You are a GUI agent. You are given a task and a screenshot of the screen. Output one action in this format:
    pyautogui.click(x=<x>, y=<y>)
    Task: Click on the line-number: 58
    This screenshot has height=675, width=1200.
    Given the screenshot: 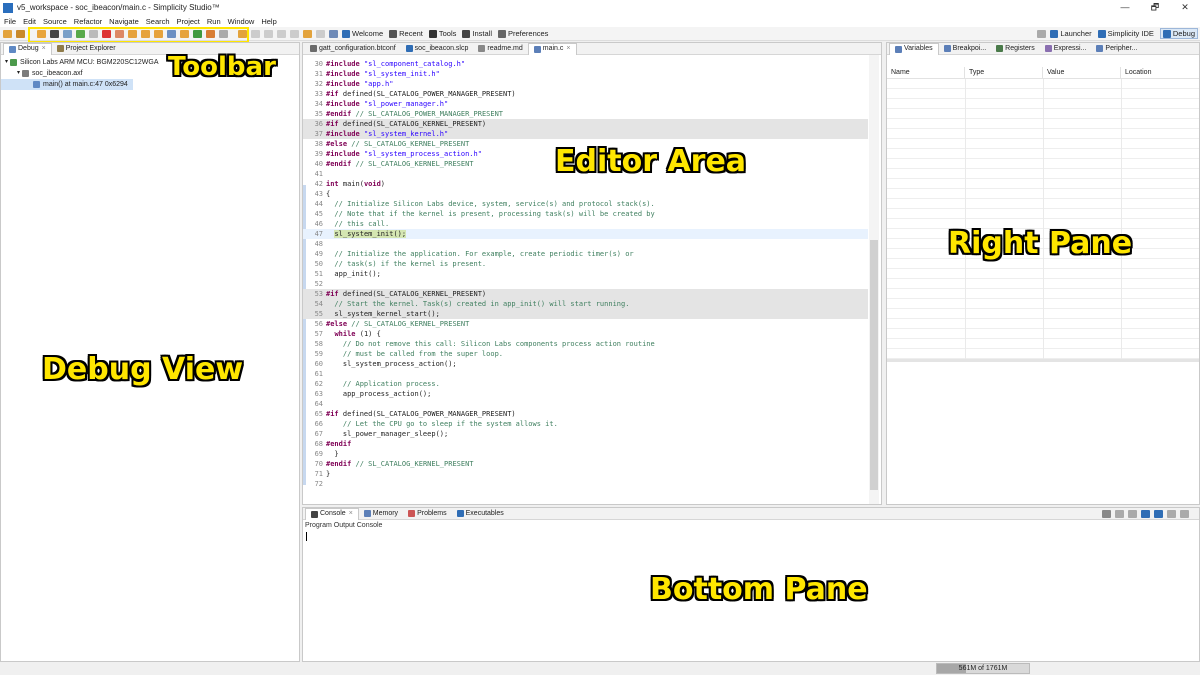 What is the action you would take?
    pyautogui.click(x=313, y=344)
    